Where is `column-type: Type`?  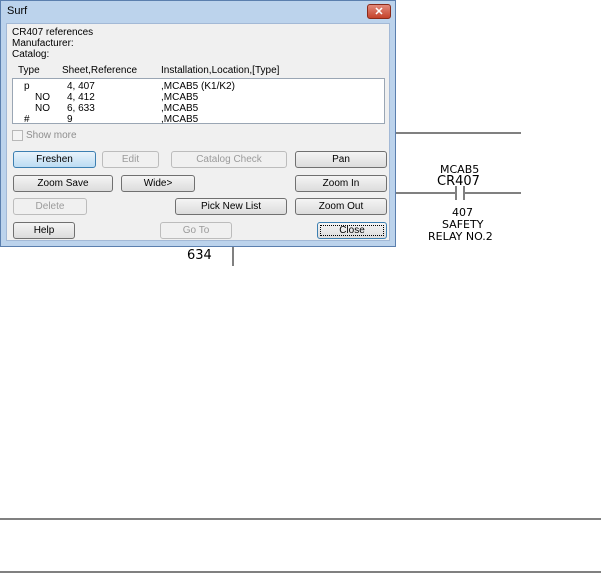
column-type: Type is located at coordinates (29, 70).